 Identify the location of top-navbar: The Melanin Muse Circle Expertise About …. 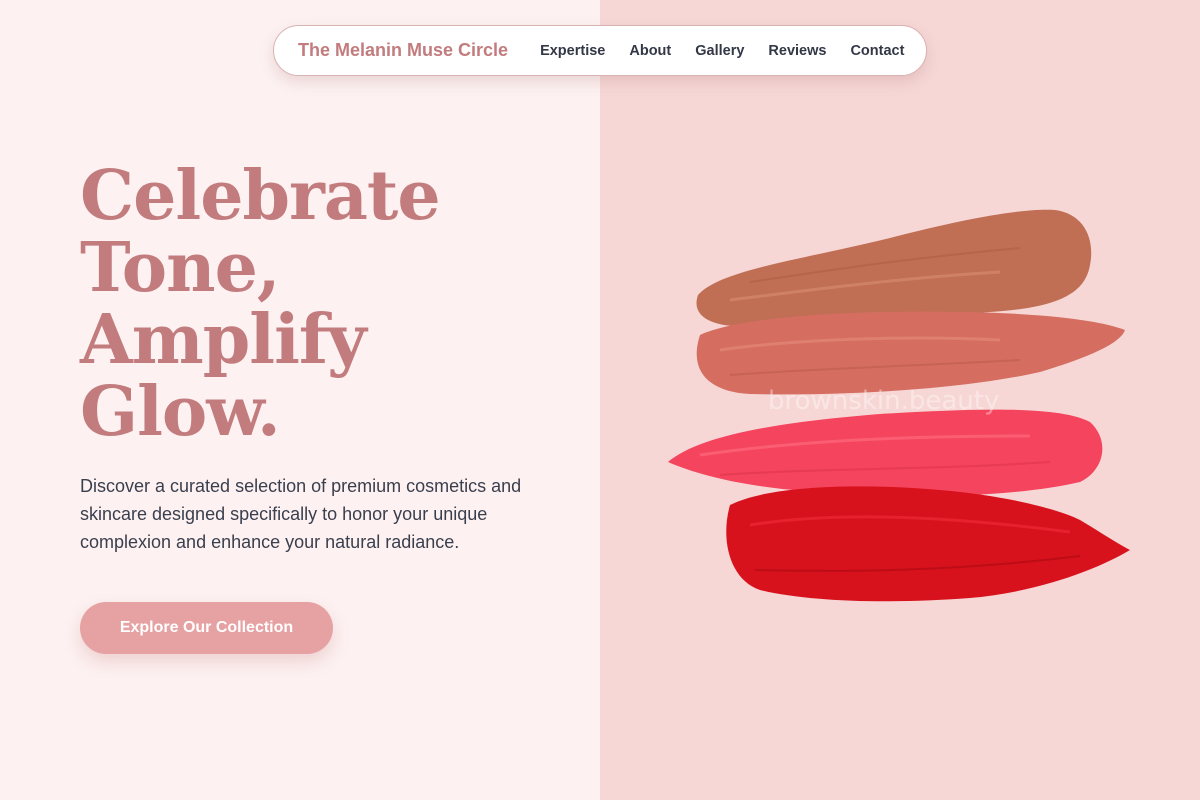
(600, 50).